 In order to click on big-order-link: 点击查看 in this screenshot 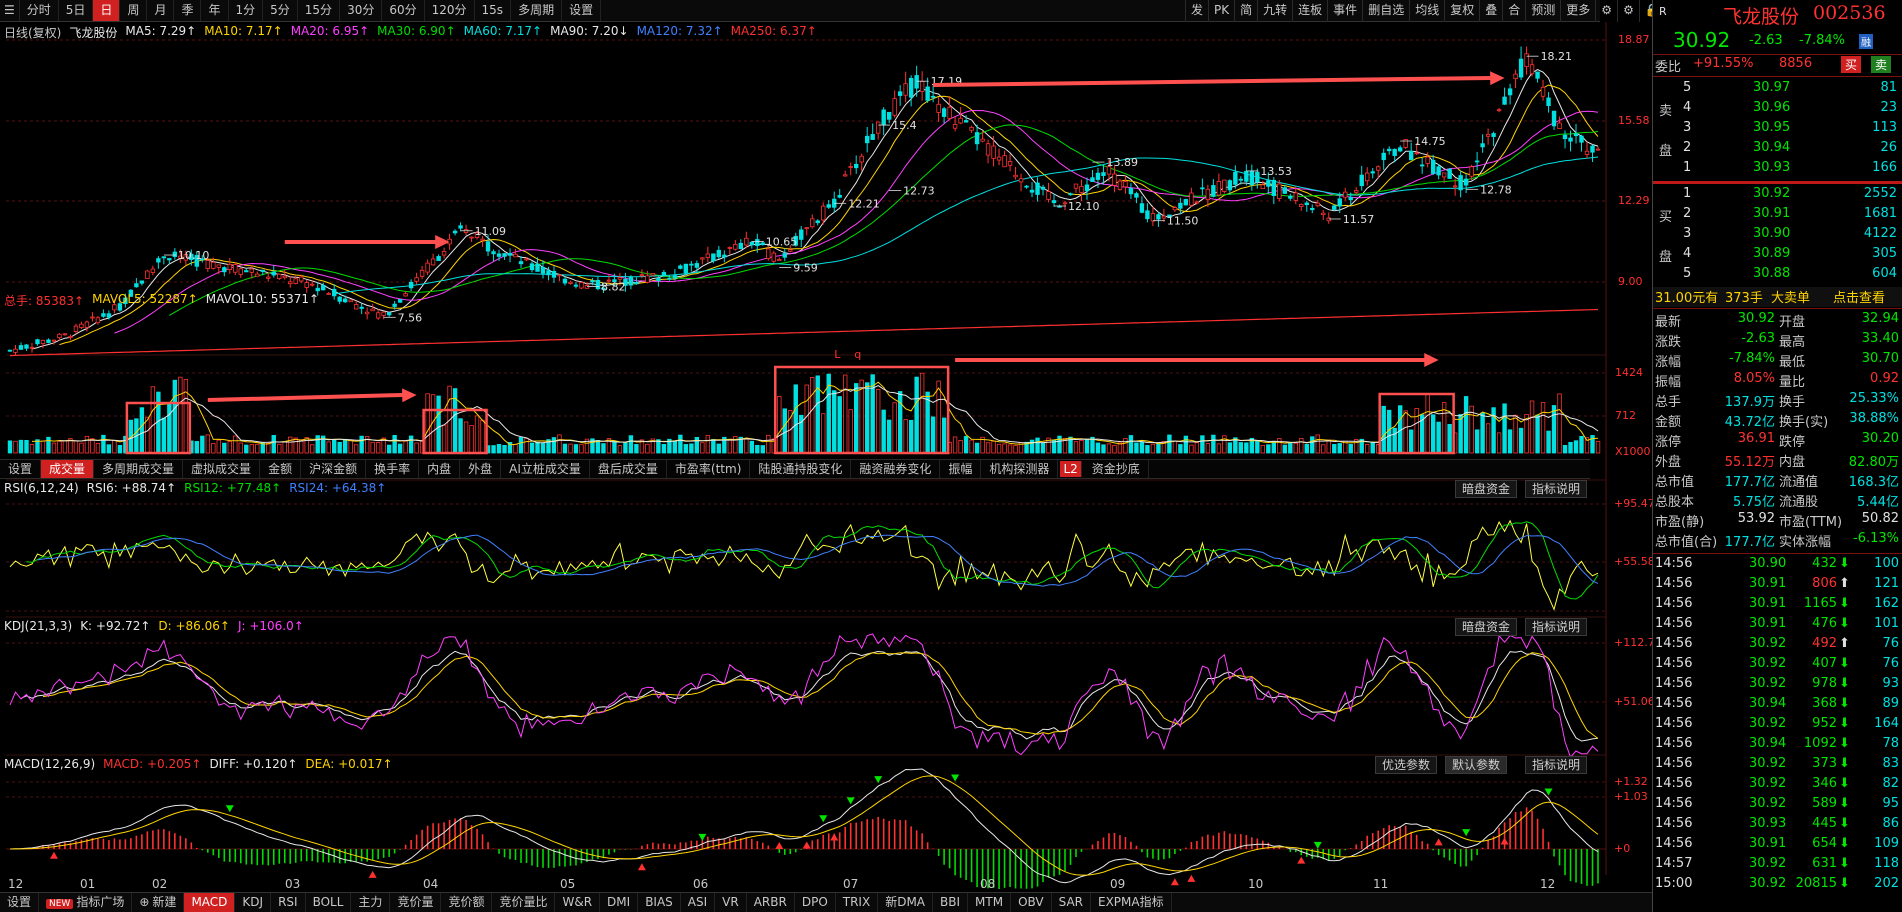, I will do `click(1859, 296)`.